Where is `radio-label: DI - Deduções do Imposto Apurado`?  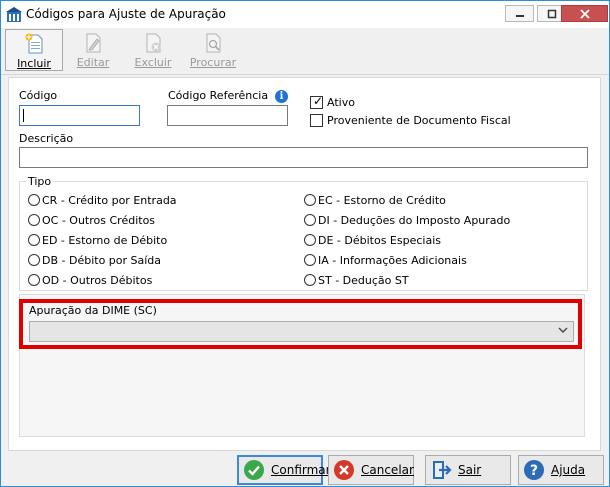
radio-label: DI - Deduções do Imposto Apurado is located at coordinates (414, 220).